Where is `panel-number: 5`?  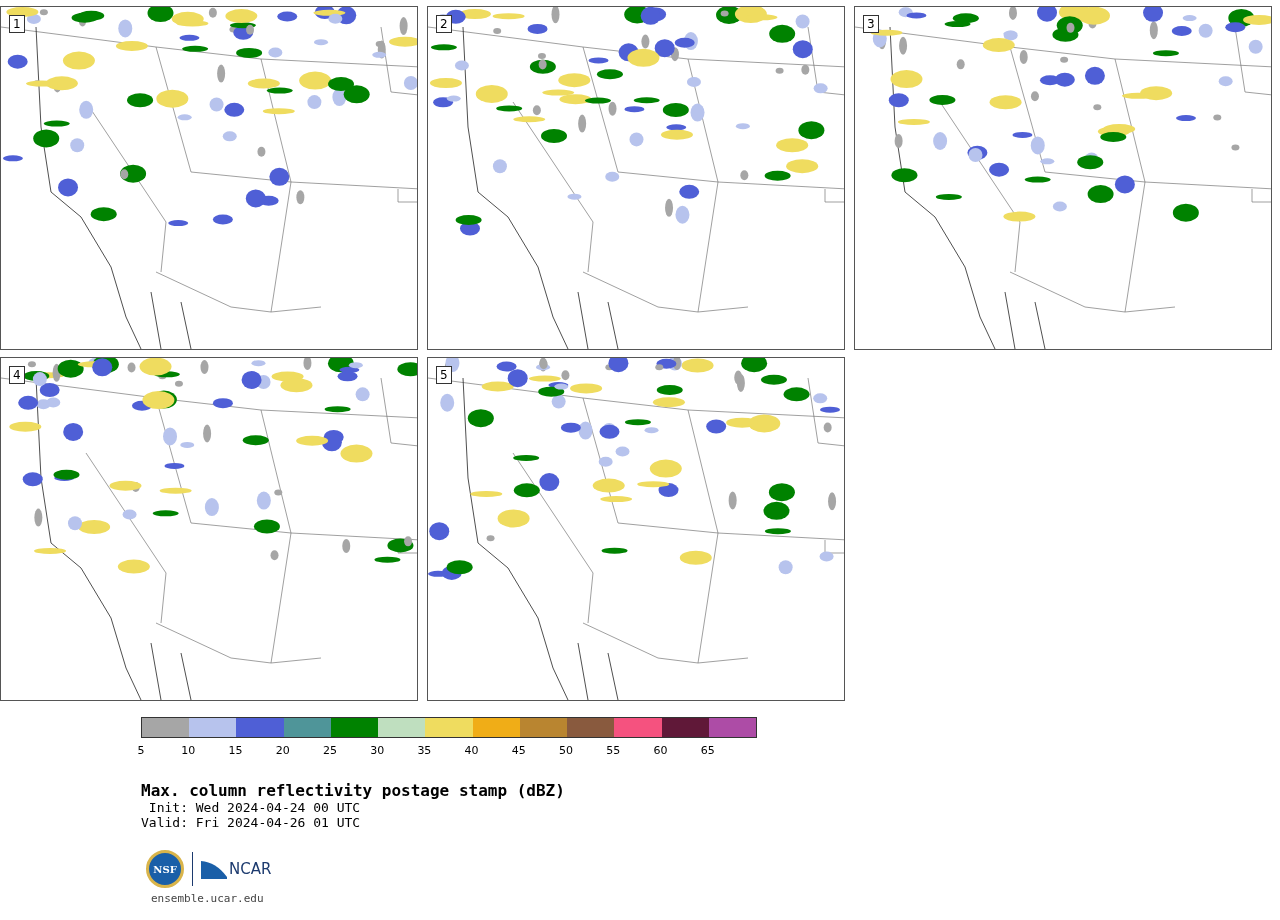
panel-number: 5 is located at coordinates (444, 375).